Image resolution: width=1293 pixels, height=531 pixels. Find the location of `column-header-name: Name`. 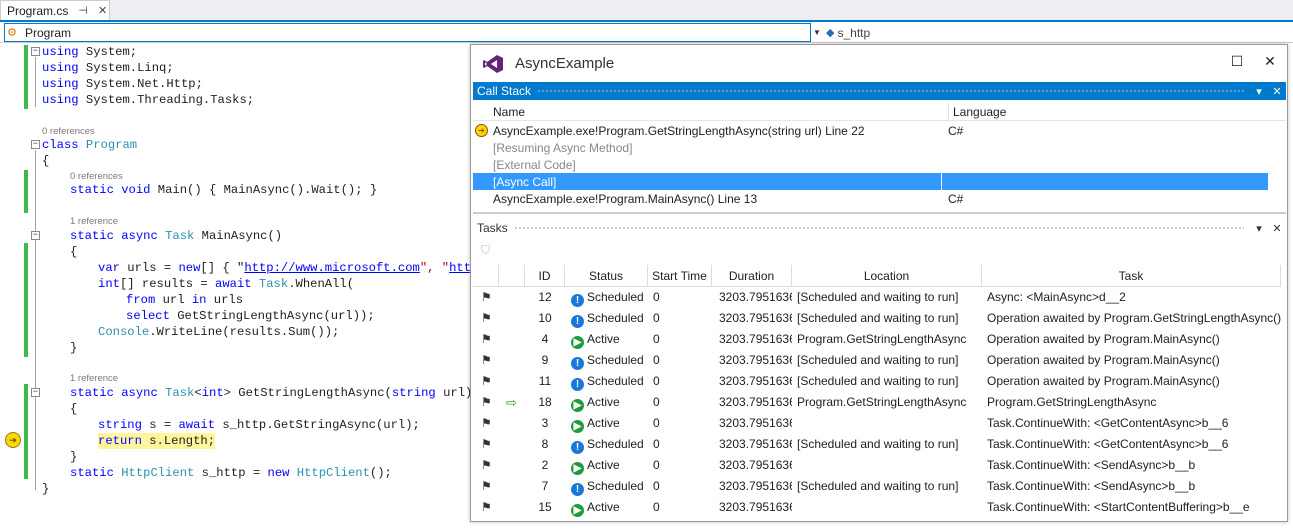

column-header-name: Name is located at coordinates (509, 112).